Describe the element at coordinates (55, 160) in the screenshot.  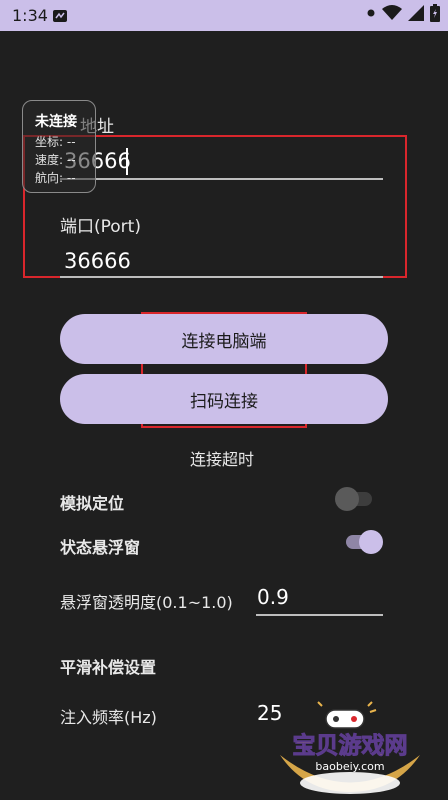
I see `floating-speed: 速度: --` at that location.